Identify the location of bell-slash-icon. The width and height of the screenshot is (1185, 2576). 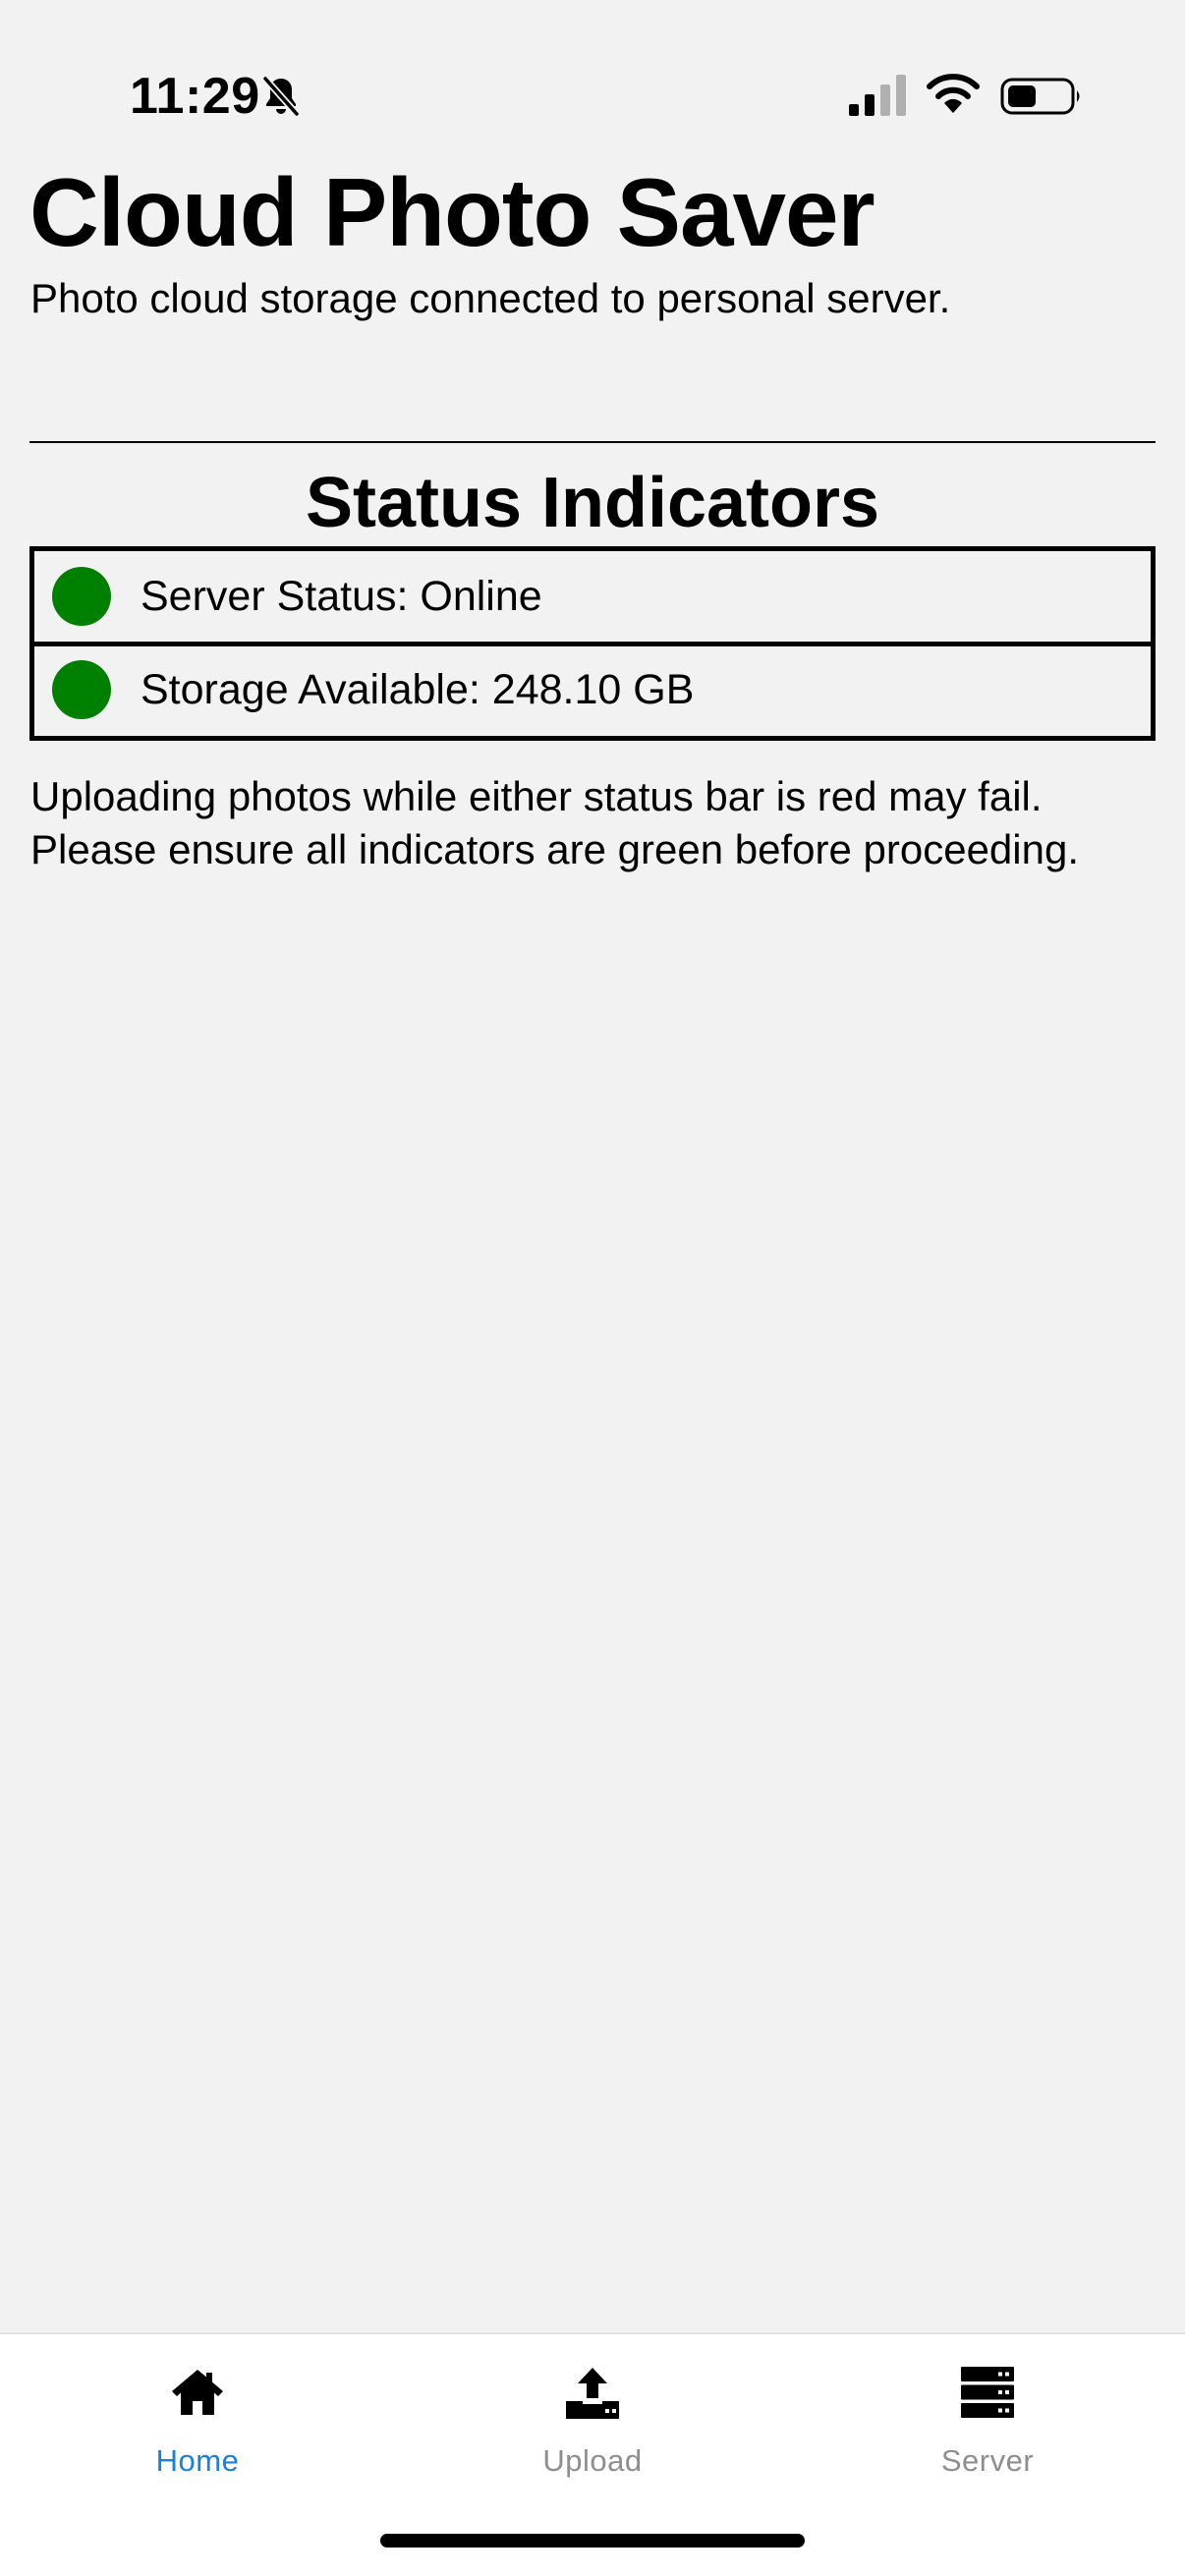
(281, 96).